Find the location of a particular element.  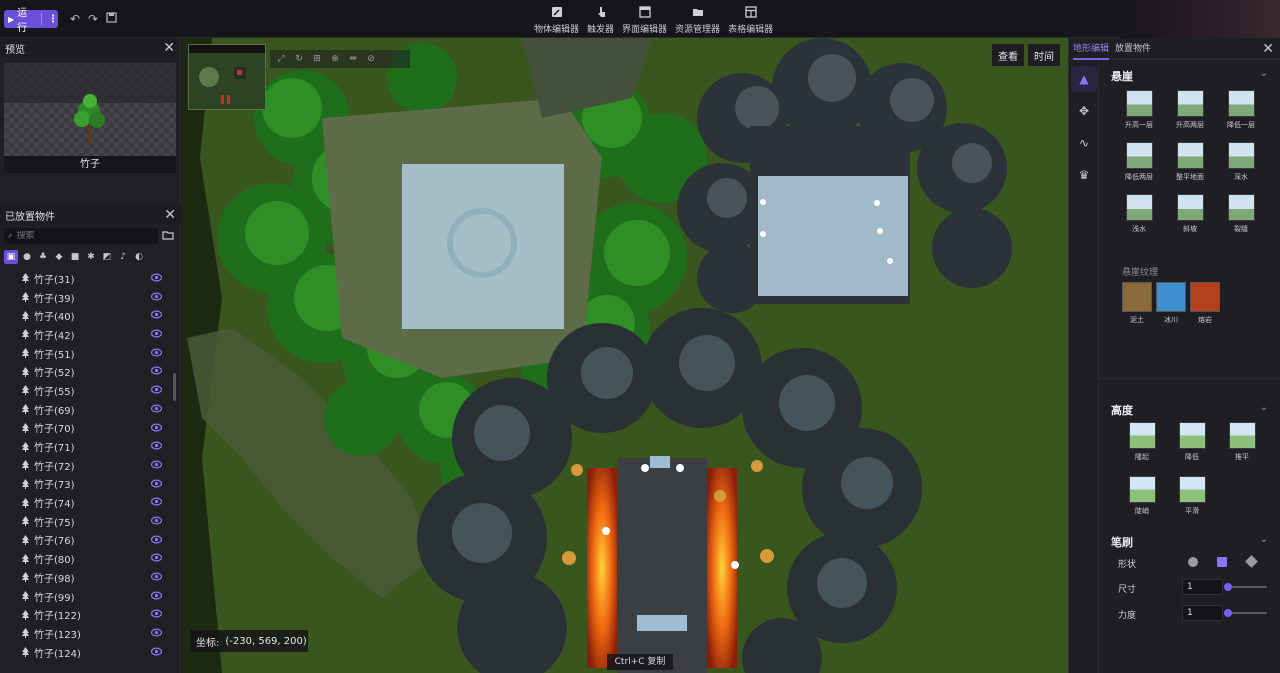

list-item: 竹子(123) is located at coordinates (86, 633).